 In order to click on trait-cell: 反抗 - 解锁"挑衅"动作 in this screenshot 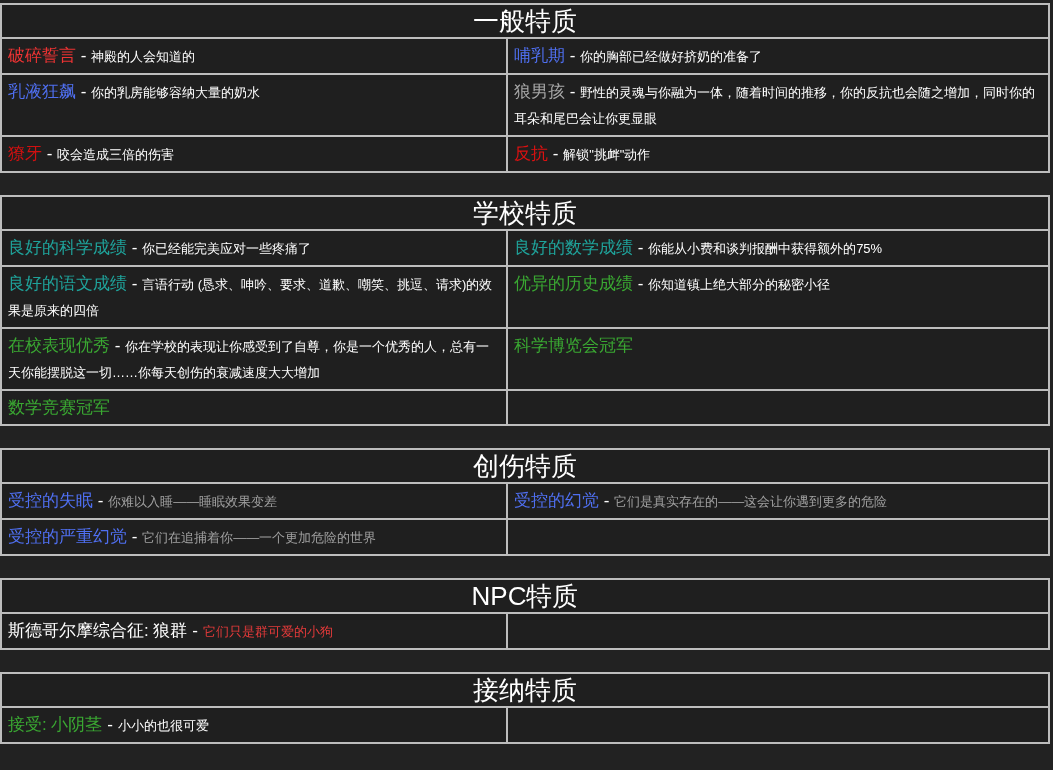, I will do `click(778, 154)`.